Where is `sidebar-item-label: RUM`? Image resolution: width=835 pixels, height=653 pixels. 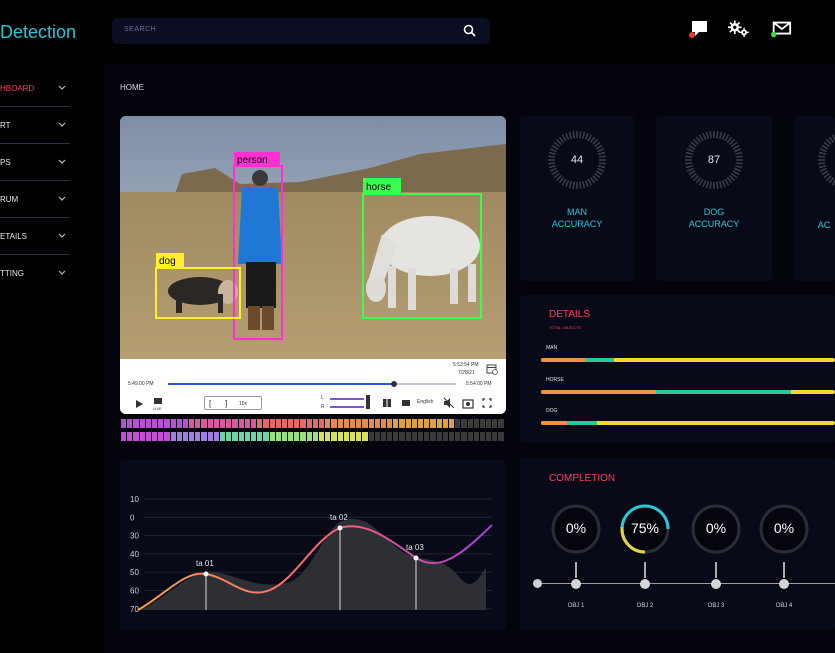
sidebar-item-label: RUM is located at coordinates (9, 199).